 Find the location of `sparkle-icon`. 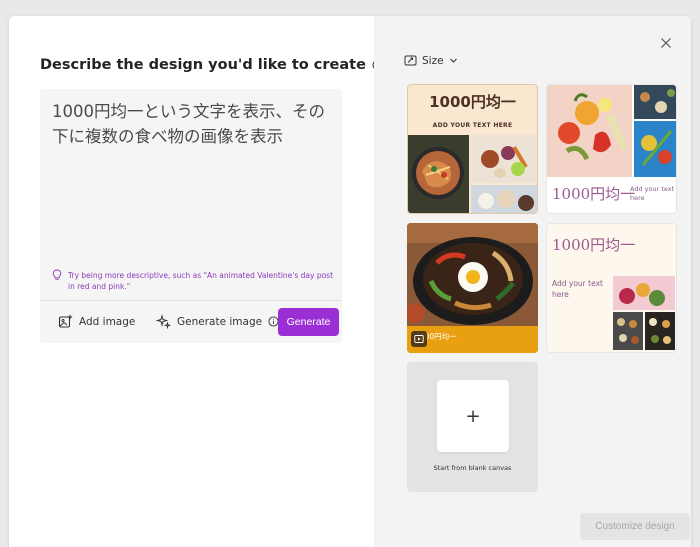

sparkle-icon is located at coordinates (163, 321).